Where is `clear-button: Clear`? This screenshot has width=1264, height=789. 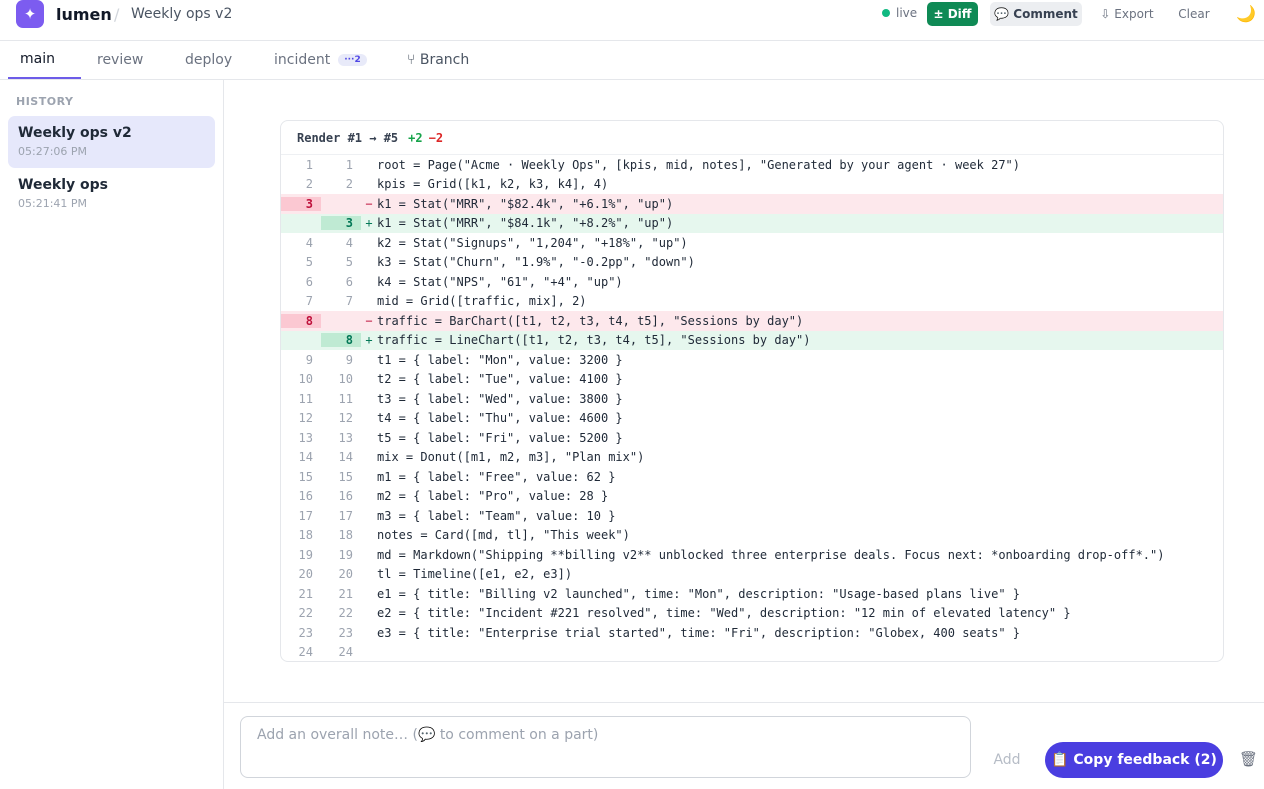 clear-button: Clear is located at coordinates (1194, 14).